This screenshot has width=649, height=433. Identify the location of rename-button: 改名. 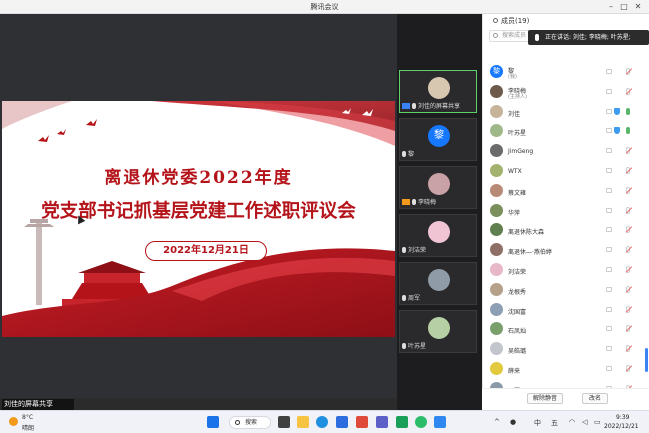
(595, 398).